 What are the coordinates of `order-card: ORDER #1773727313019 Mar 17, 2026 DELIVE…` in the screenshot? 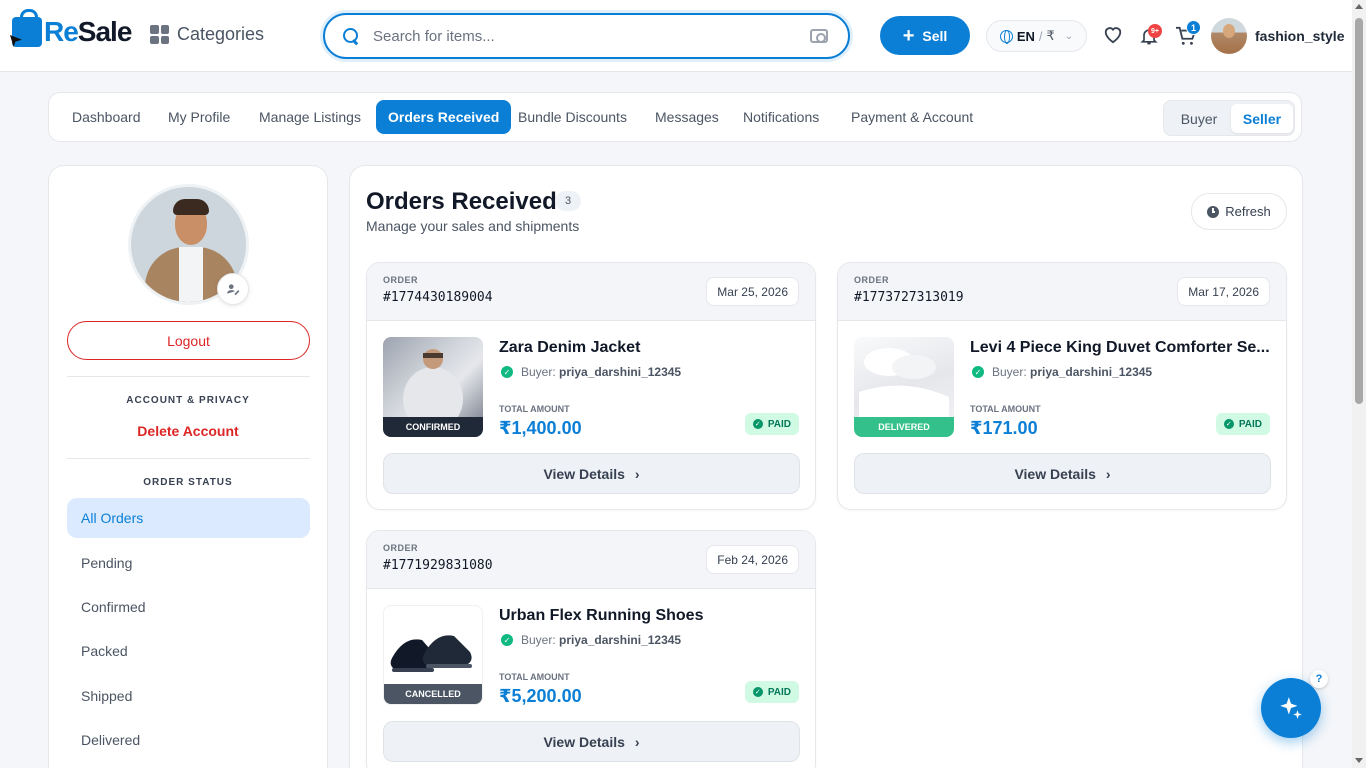 It's located at (1062, 386).